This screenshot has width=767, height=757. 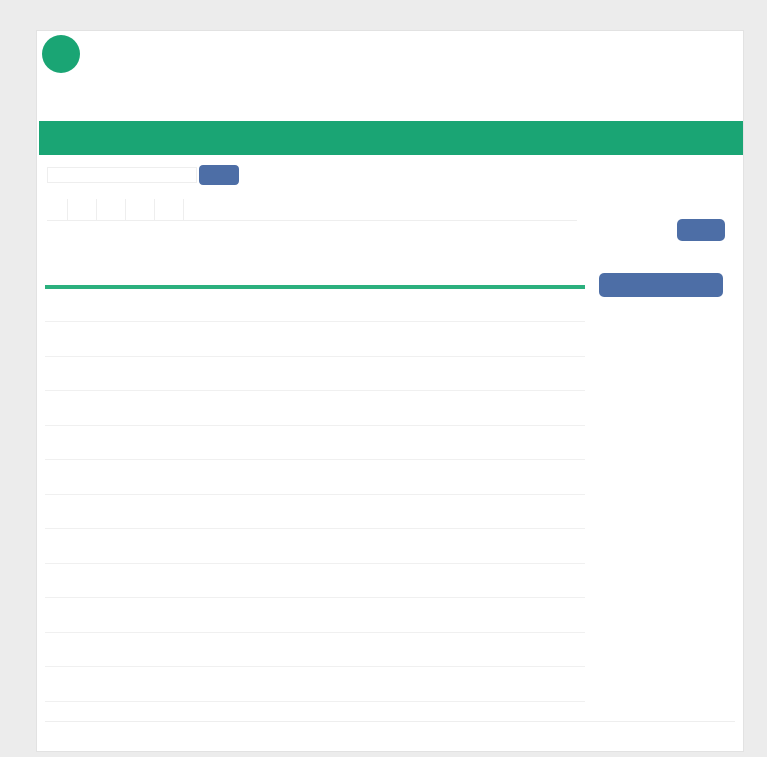 What do you see at coordinates (391, 138) in the screenshot?
I see `main-navbar` at bounding box center [391, 138].